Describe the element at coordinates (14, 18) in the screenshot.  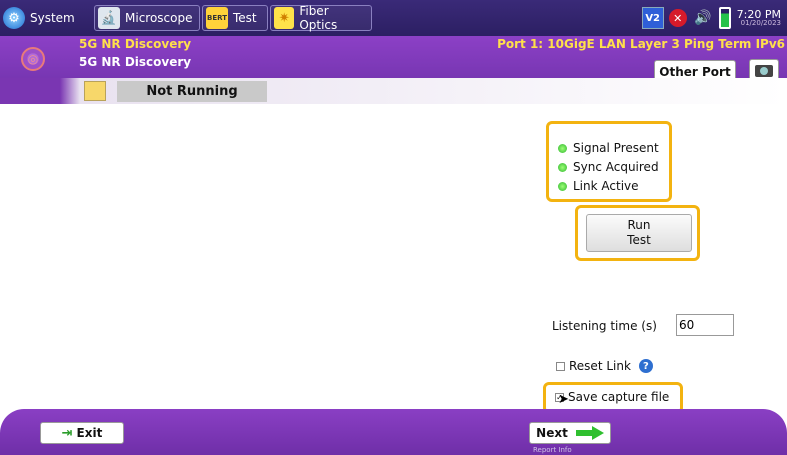
I see `gear-icon: ⚙` at that location.